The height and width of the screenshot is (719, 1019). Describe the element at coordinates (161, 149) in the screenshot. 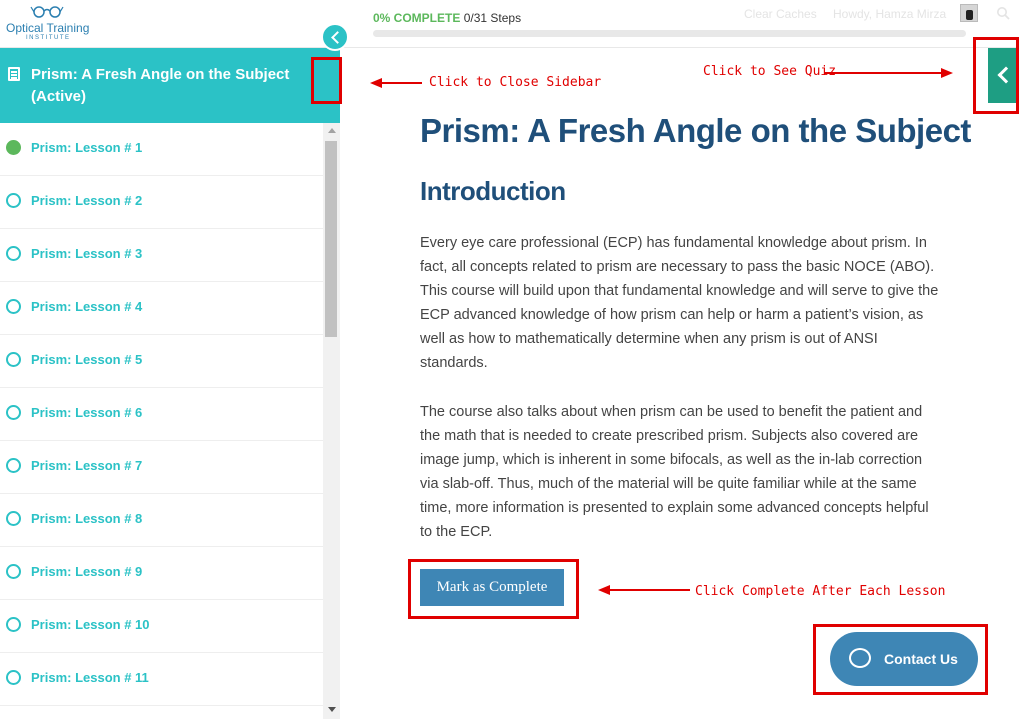

I see `lesson-item: Prism: Lesson # 1` at that location.